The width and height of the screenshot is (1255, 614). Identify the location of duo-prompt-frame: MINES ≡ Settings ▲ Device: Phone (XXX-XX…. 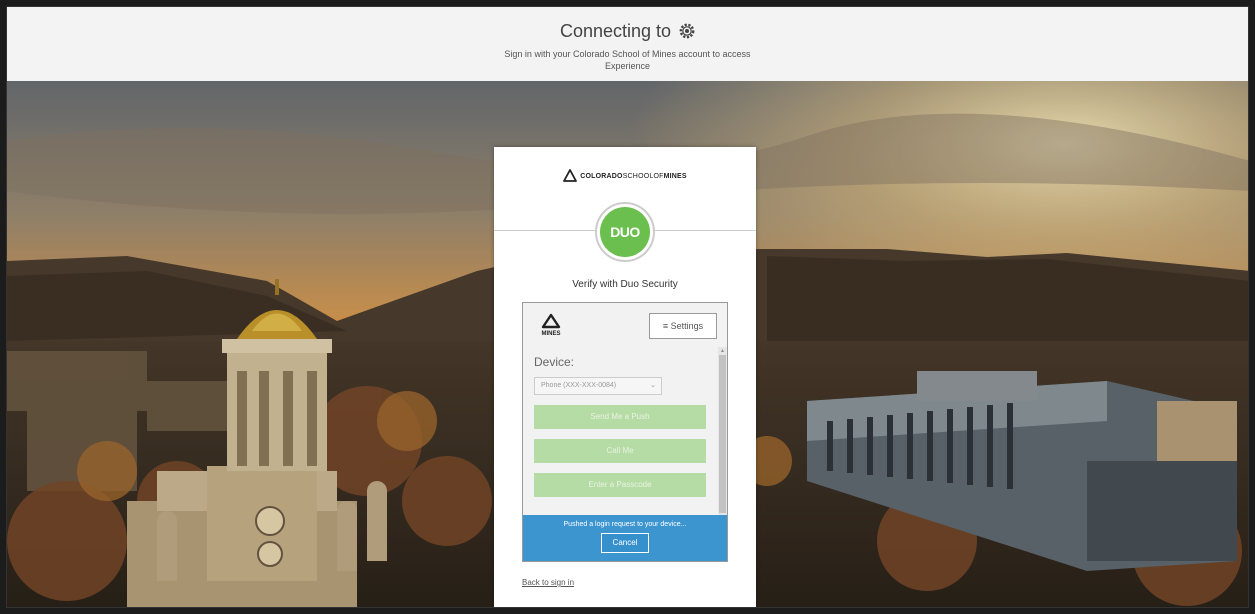
(625, 432).